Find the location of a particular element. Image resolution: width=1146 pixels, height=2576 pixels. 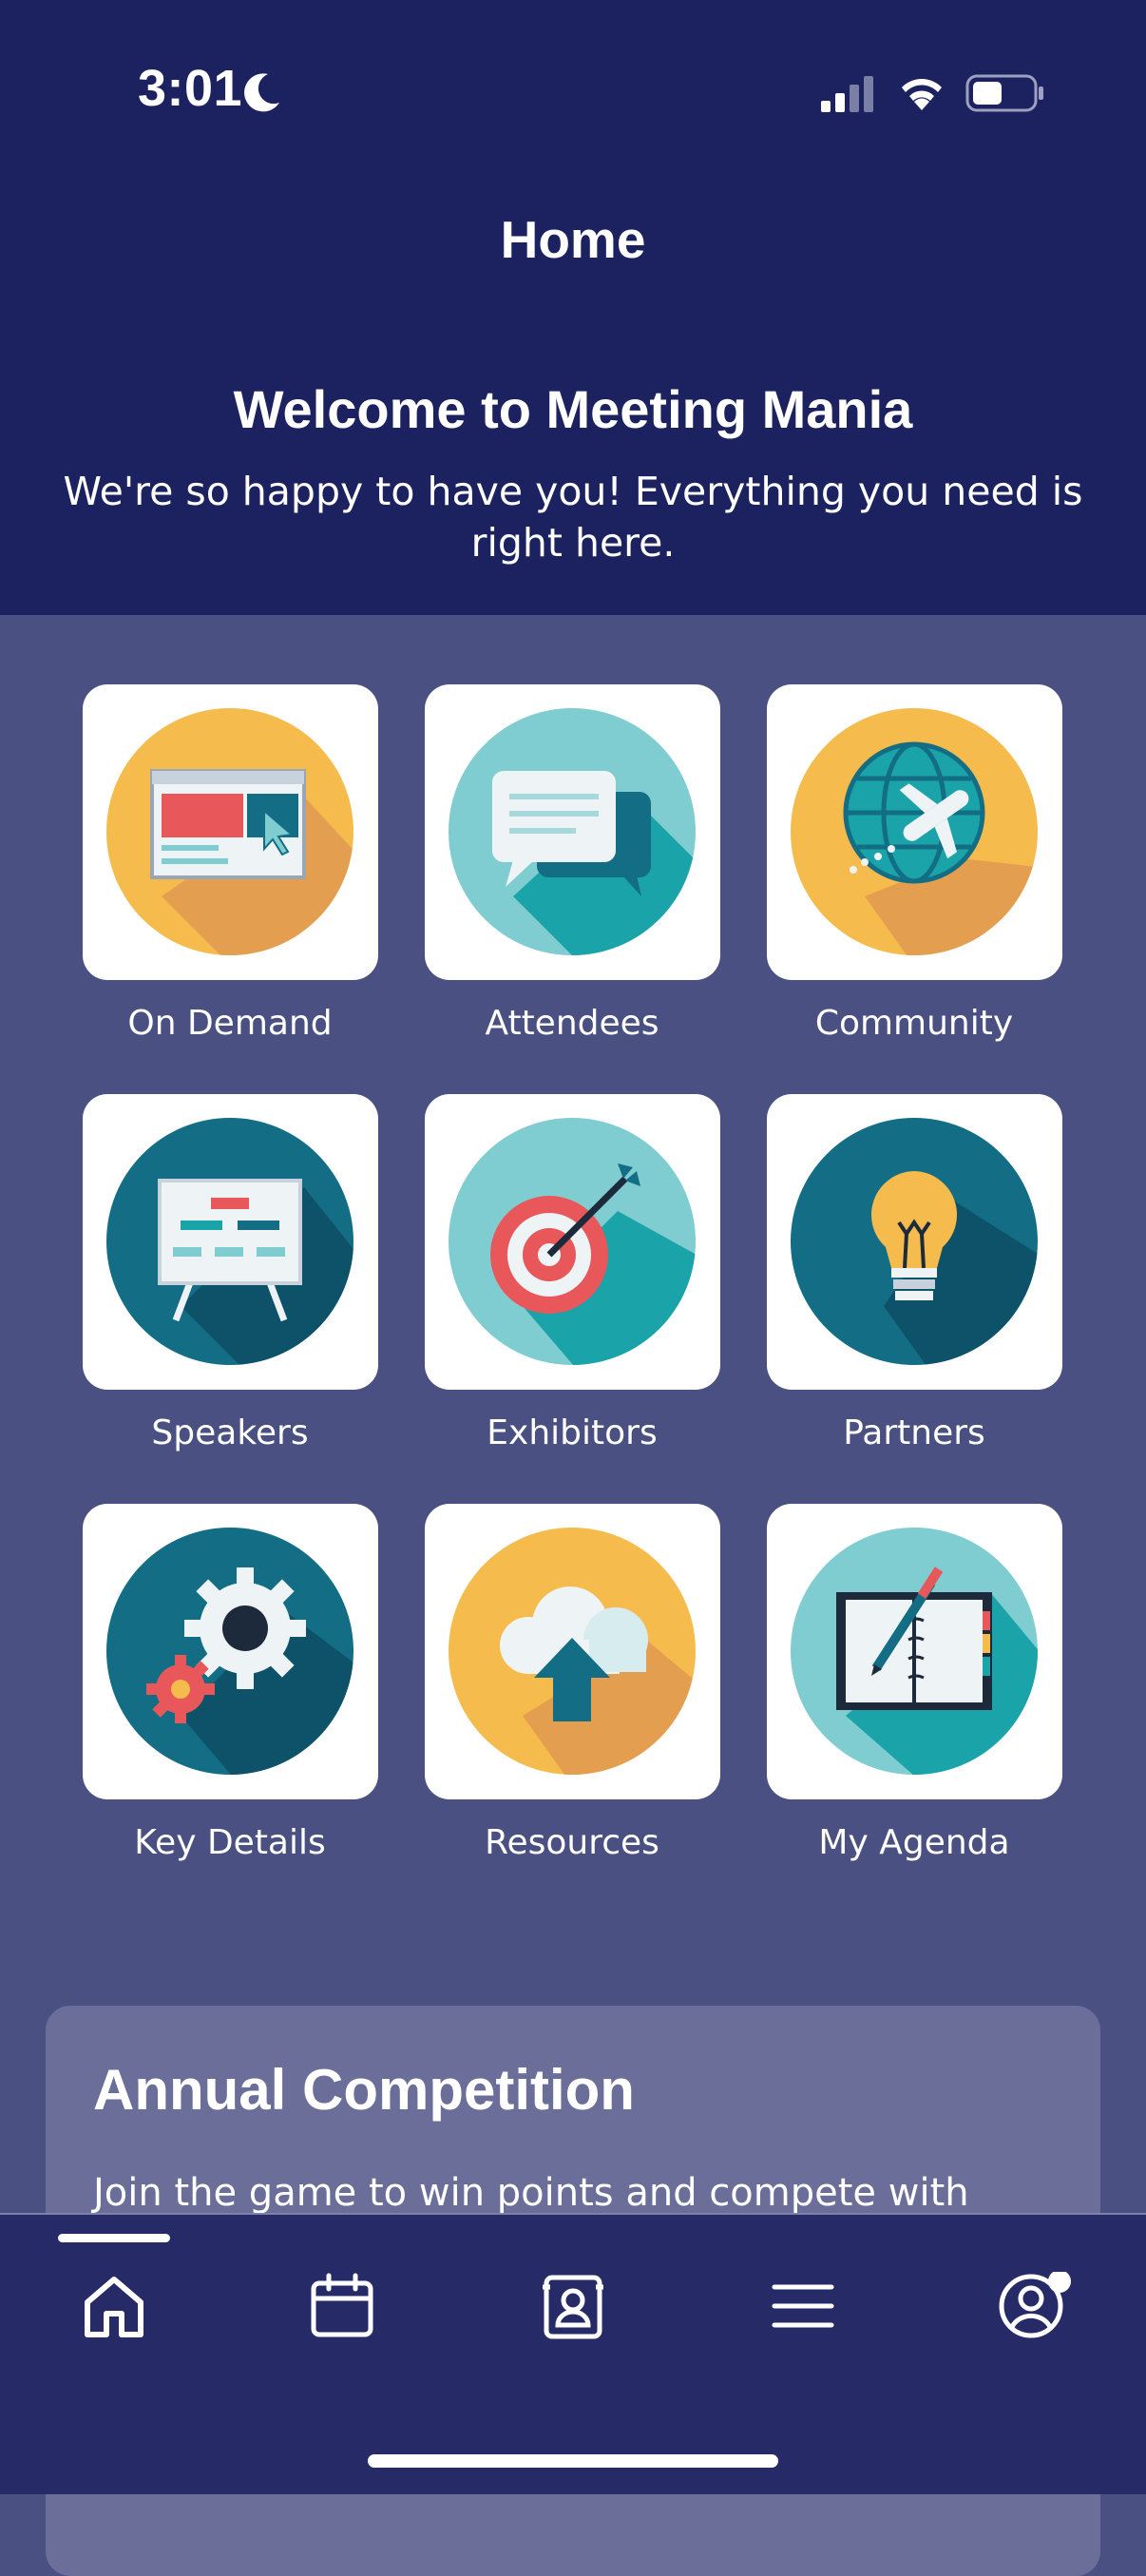

tab-profile is located at coordinates (1031, 2306).